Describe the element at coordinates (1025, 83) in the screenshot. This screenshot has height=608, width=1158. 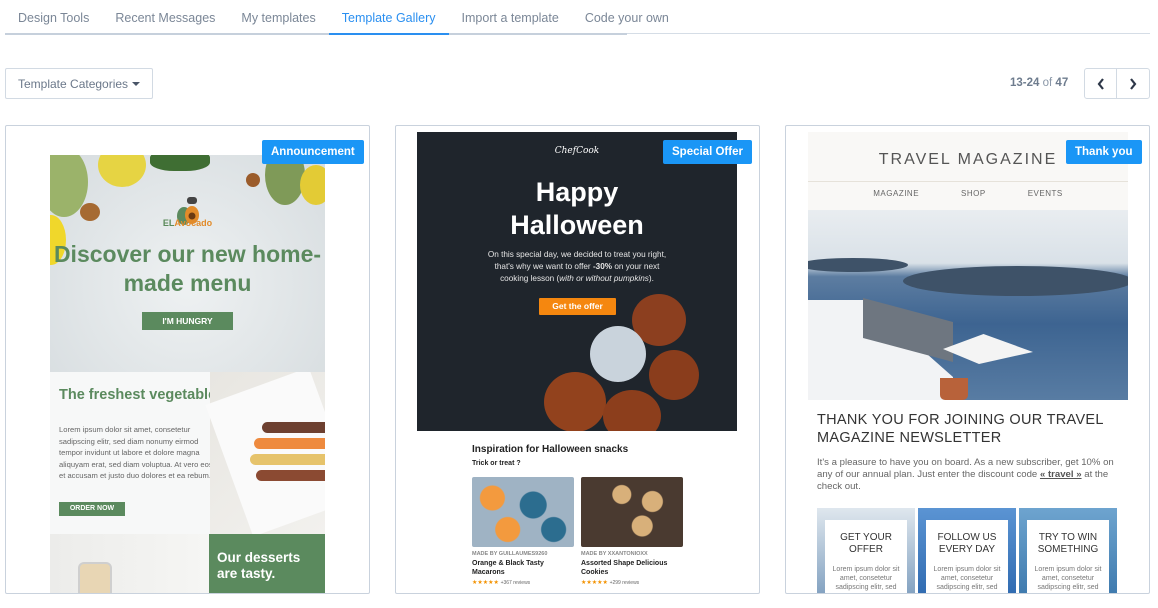
I see `page-range: 13-24` at that location.